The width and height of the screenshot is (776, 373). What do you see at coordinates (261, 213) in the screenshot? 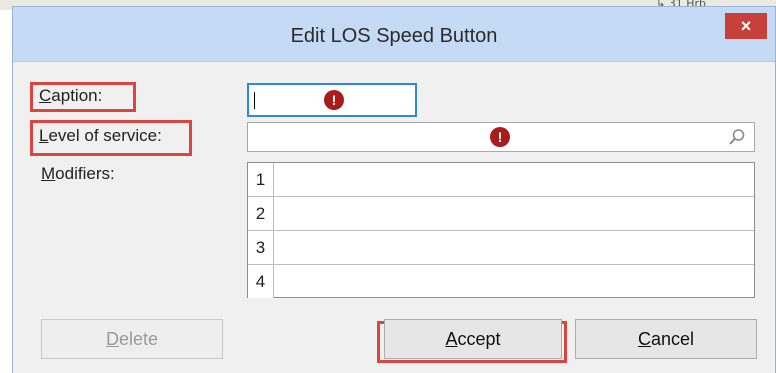
I see `row-number: 2` at bounding box center [261, 213].